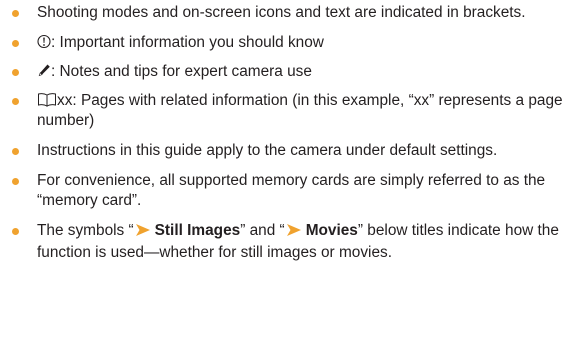 The height and width of the screenshot is (356, 581). I want to click on list-item-text: : Important information you should know, so click(187, 42).